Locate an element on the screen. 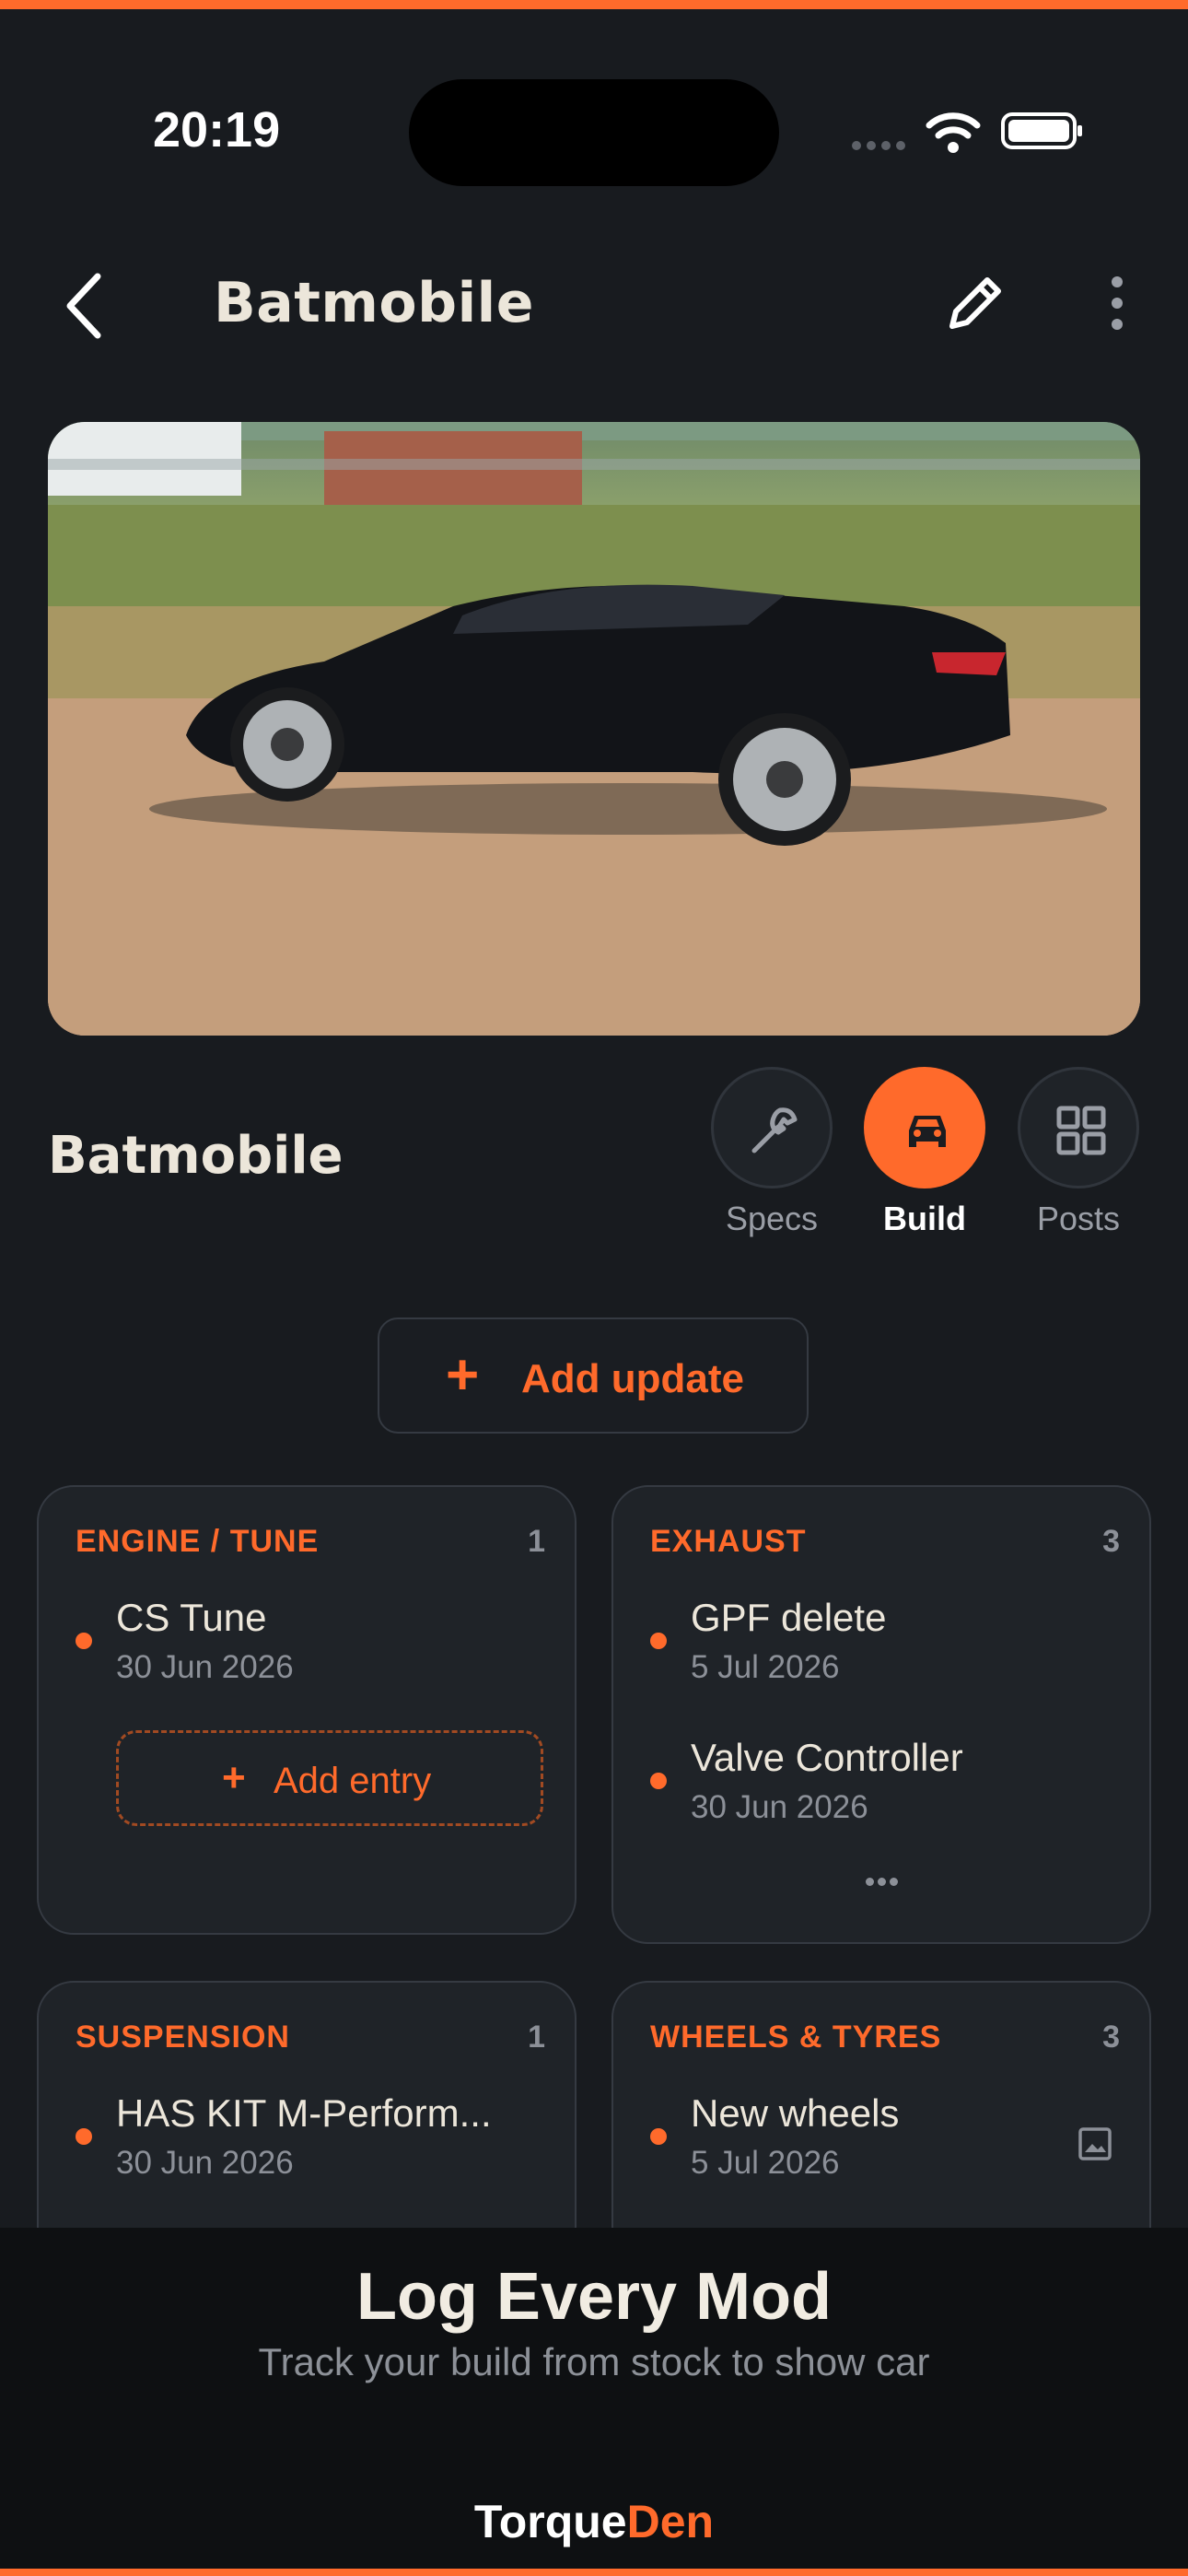 This screenshot has width=1188, height=2576. back-button is located at coordinates (84, 306).